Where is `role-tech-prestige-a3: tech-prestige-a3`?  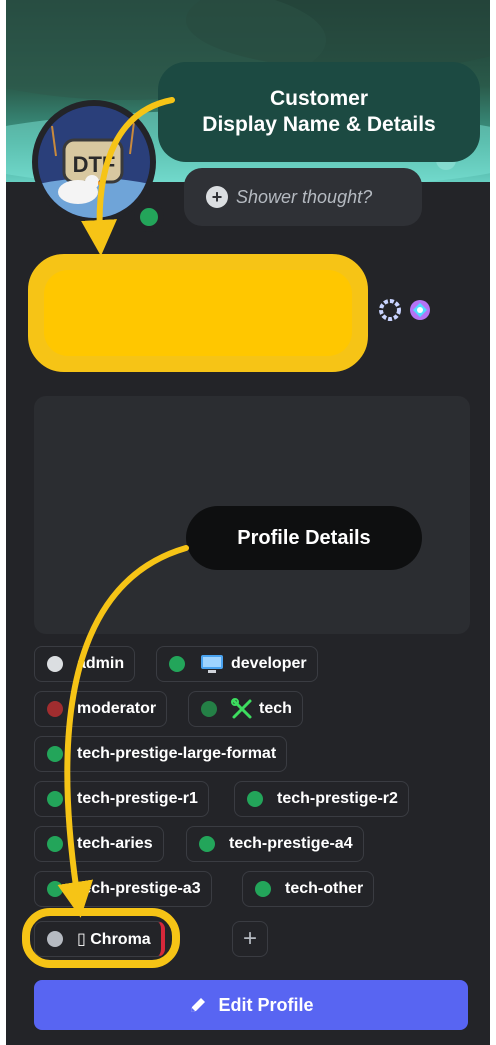 role-tech-prestige-a3: tech-prestige-a3 is located at coordinates (123, 889).